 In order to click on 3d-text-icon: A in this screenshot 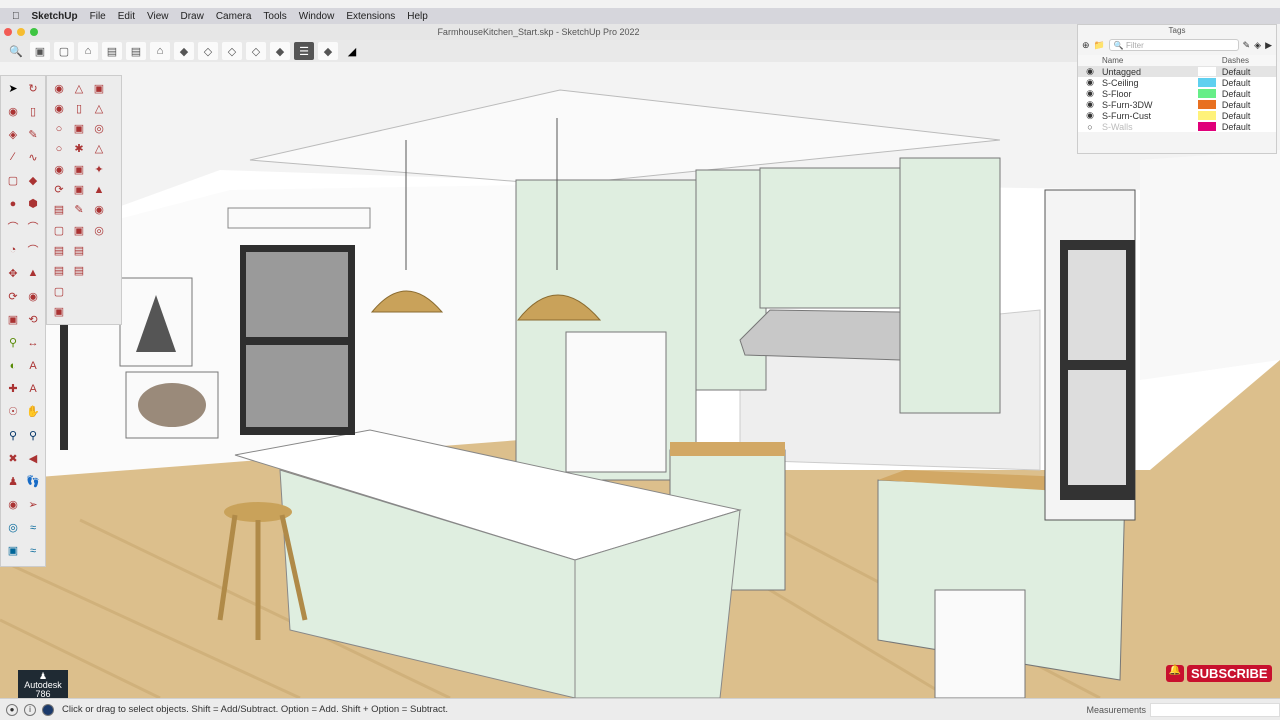, I will do `click(33, 389)`.